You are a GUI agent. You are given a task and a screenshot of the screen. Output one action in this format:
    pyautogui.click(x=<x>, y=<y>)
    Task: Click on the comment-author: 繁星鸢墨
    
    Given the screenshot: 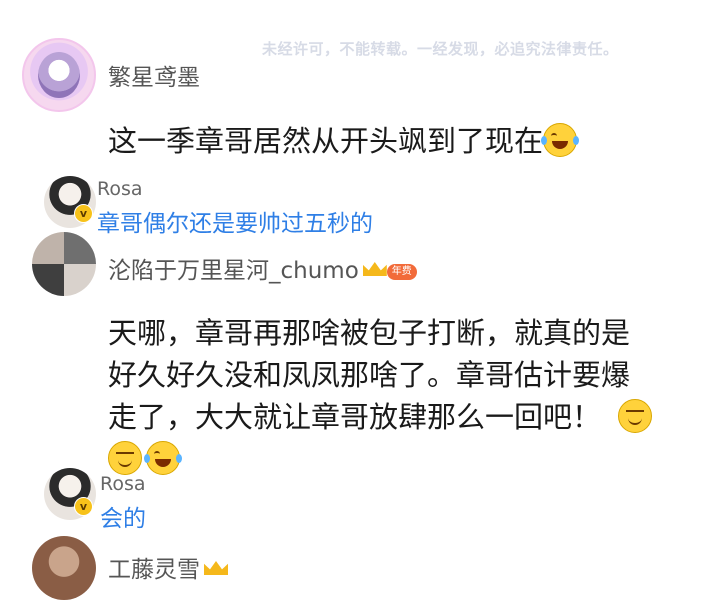 What is the action you would take?
    pyautogui.click(x=154, y=75)
    